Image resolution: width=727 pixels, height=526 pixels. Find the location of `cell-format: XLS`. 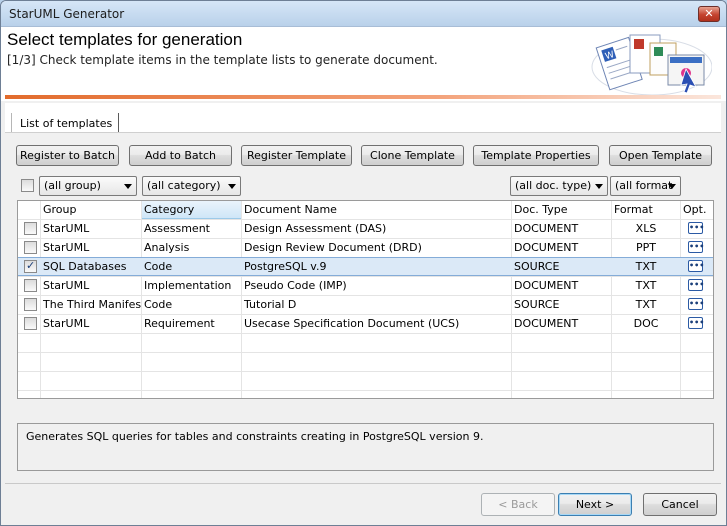

cell-format: XLS is located at coordinates (646, 228).